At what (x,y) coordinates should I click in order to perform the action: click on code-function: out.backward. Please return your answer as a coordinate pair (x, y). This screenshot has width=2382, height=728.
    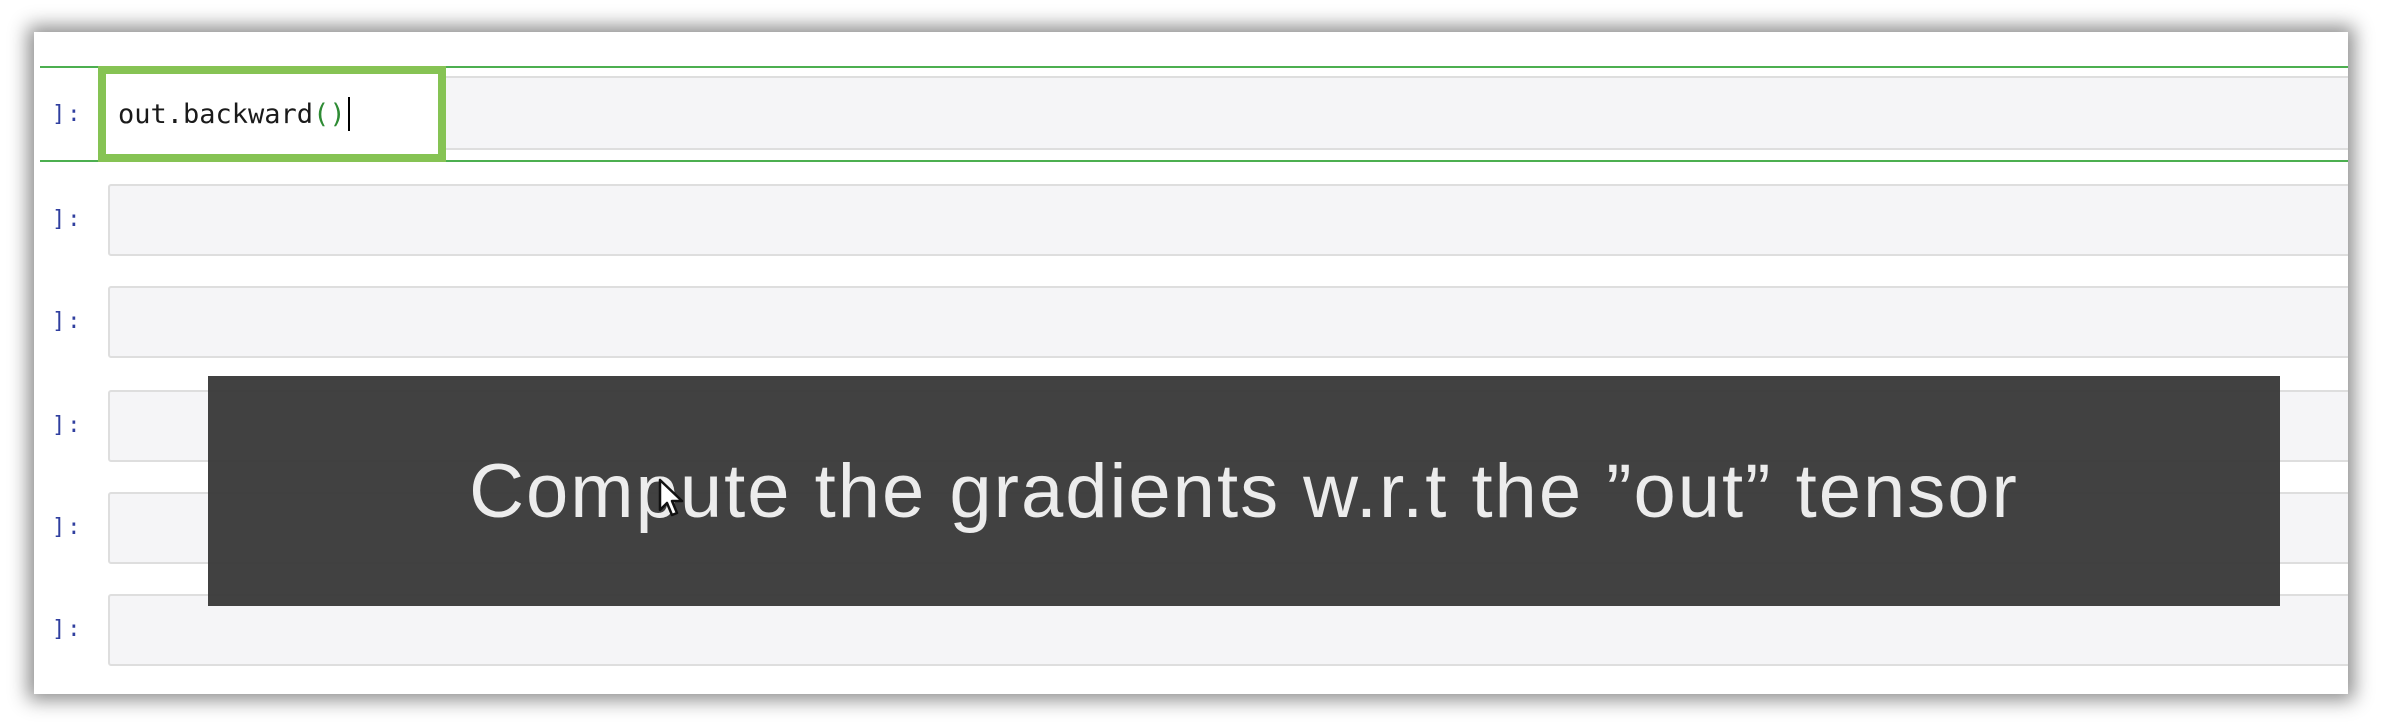
    Looking at the image, I should click on (216, 114).